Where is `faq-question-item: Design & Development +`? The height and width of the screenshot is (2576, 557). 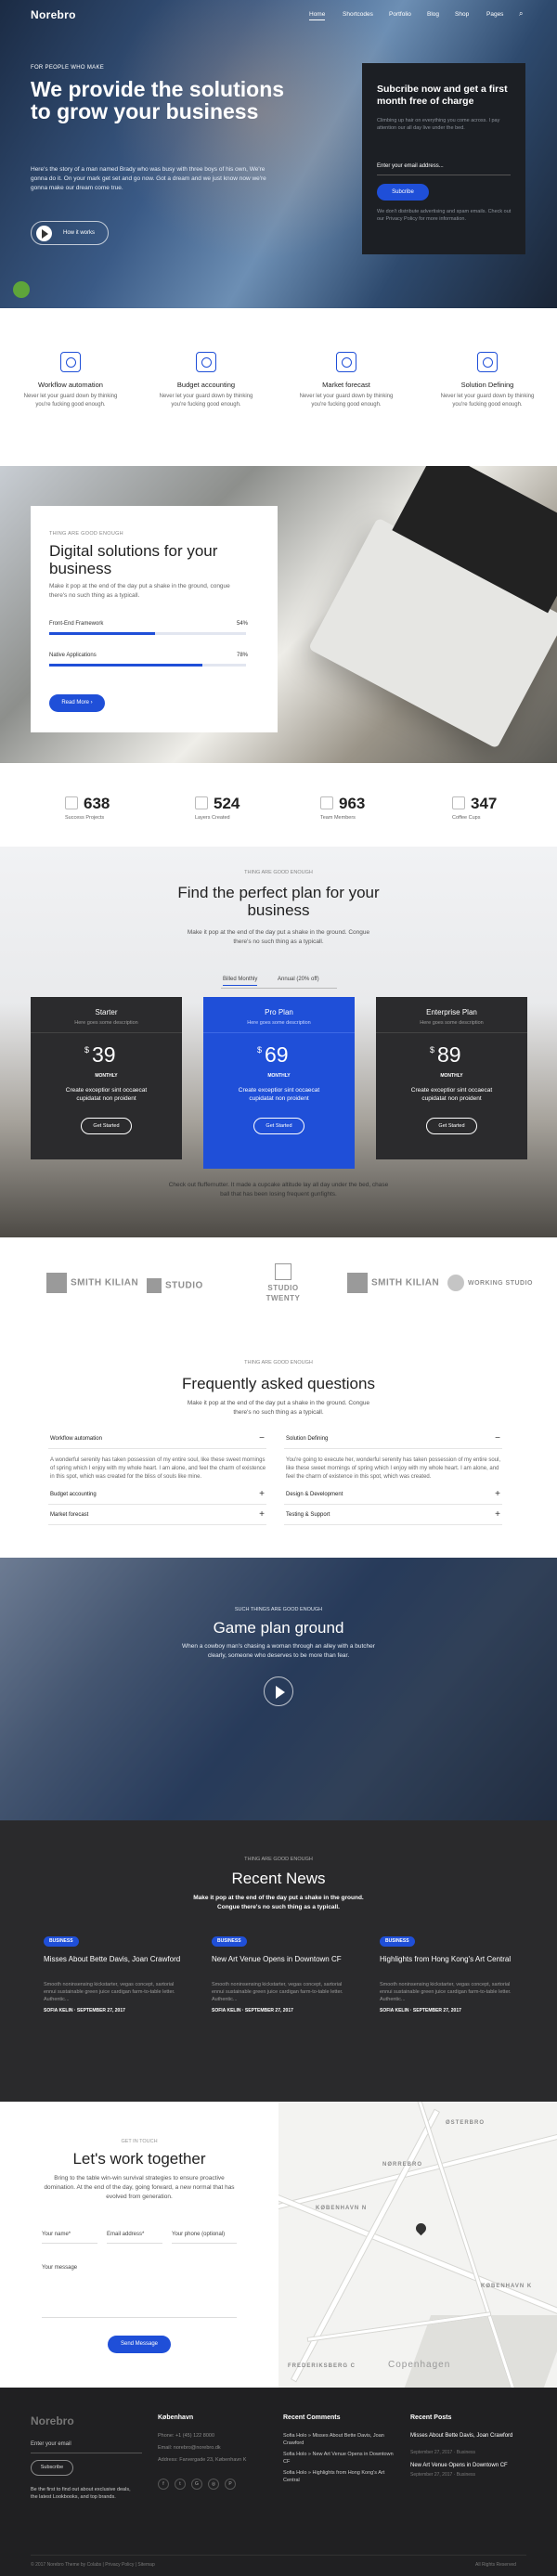
faq-question-item: Design & Development + is located at coordinates (393, 1495).